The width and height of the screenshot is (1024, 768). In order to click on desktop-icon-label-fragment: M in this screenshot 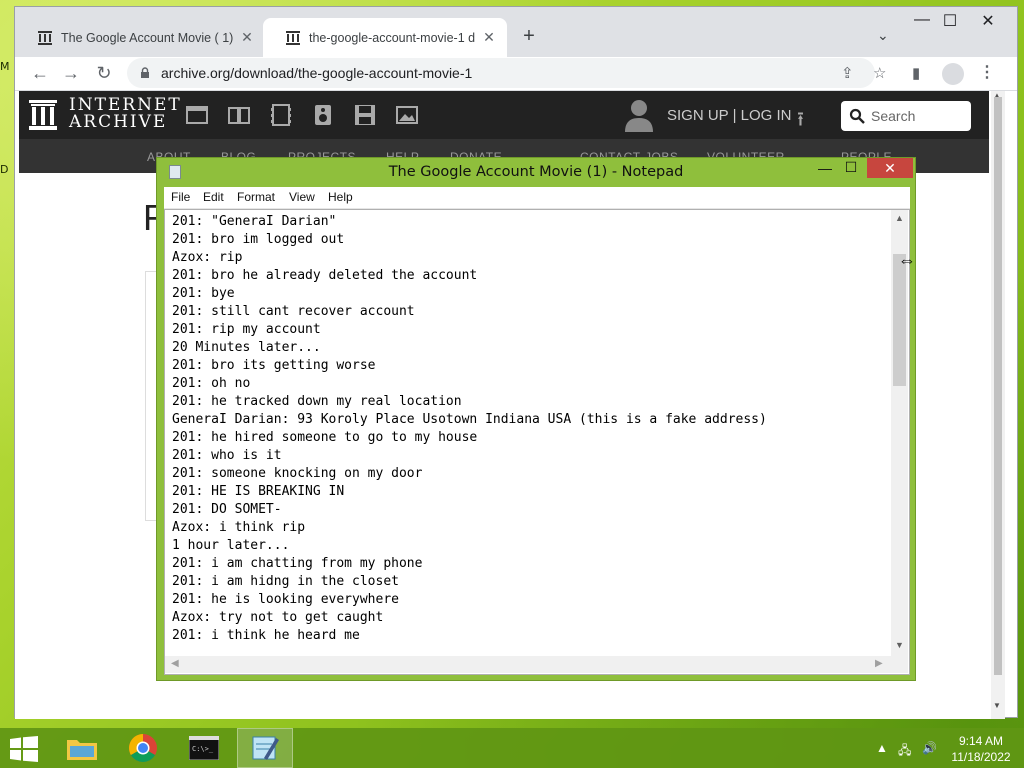, I will do `click(5, 66)`.